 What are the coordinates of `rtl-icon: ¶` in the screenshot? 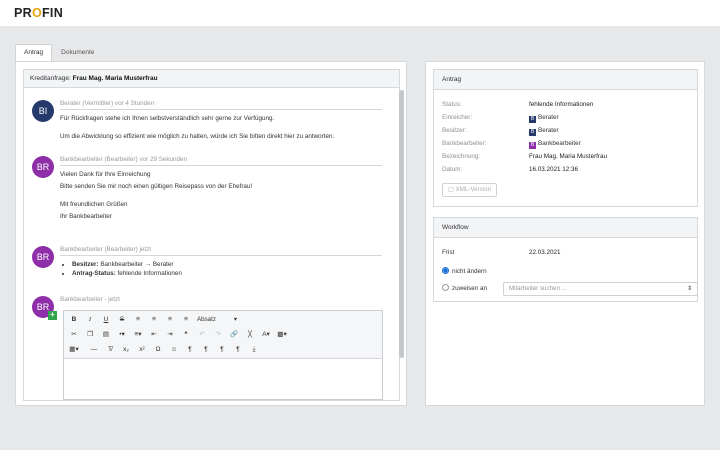 It's located at (206, 349).